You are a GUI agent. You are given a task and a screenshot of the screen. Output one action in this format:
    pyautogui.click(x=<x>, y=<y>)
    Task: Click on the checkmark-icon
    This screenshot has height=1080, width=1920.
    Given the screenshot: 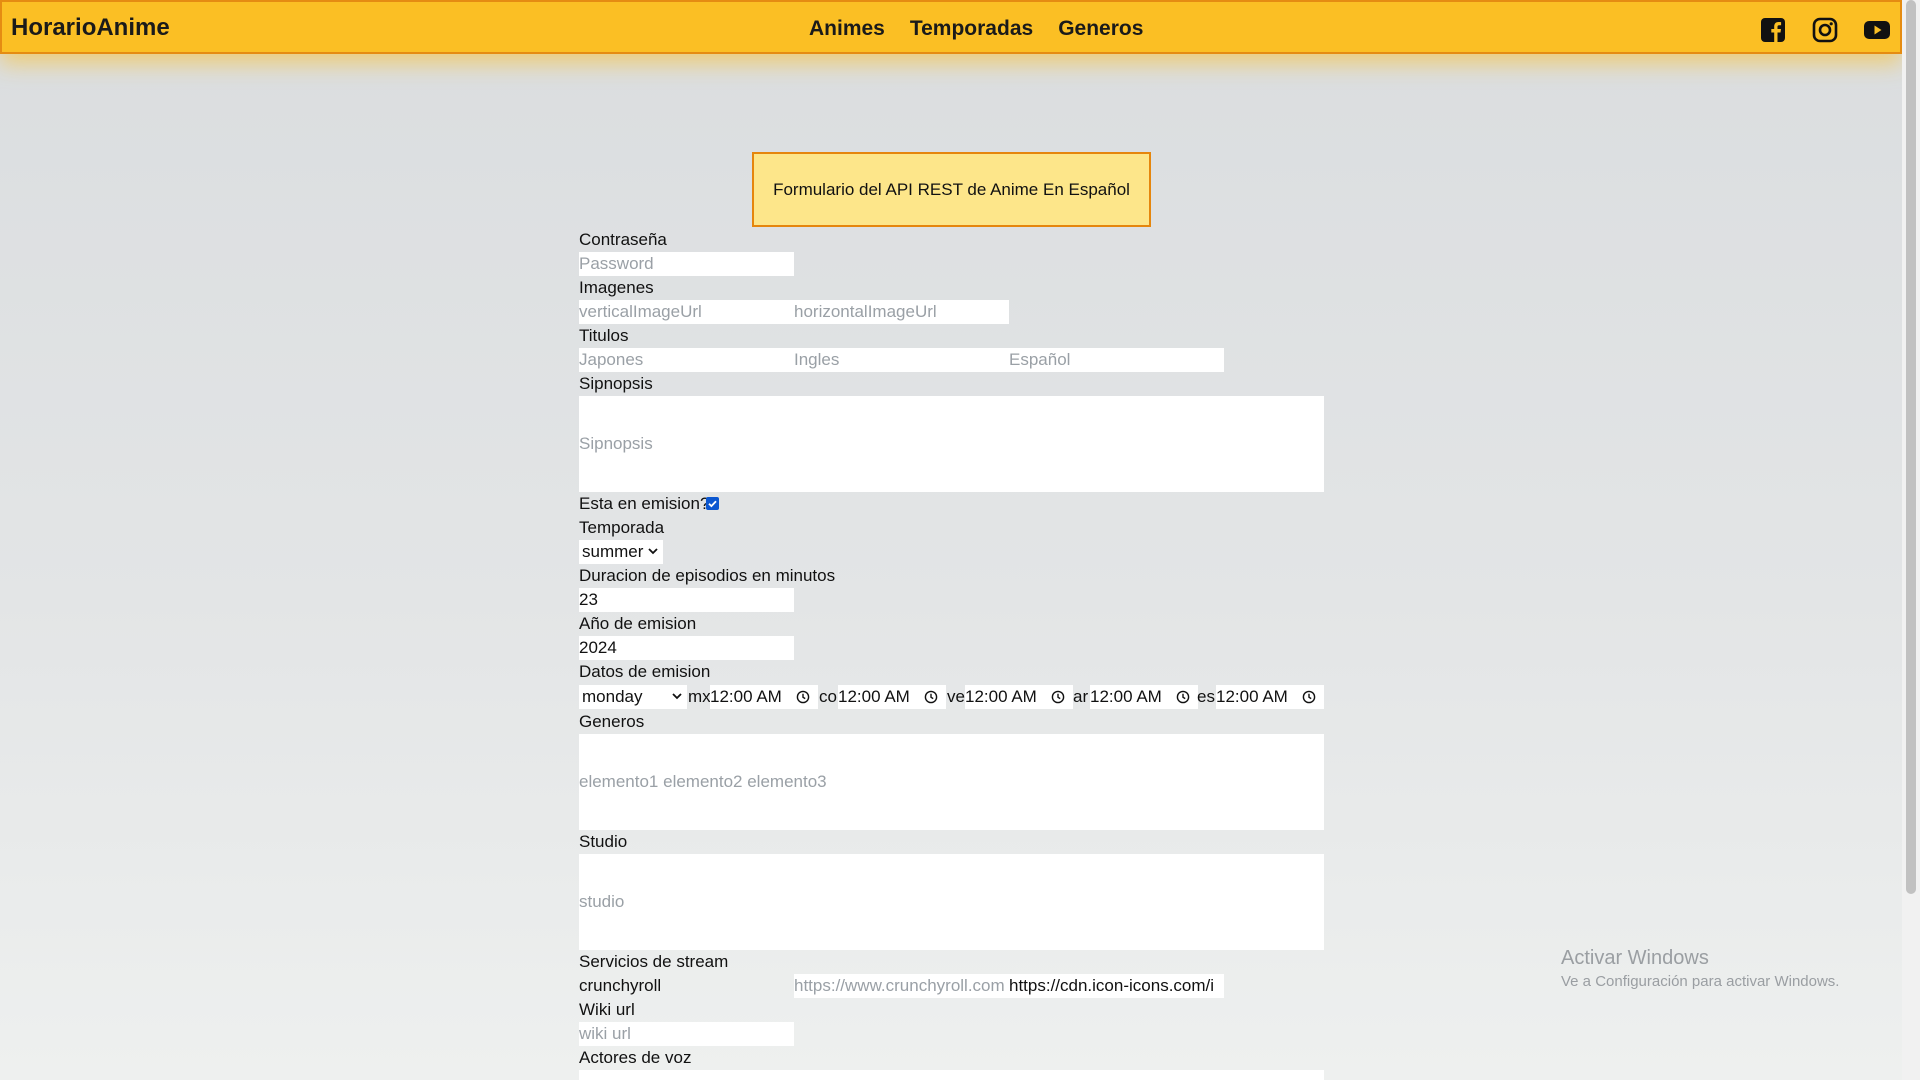 What is the action you would take?
    pyautogui.click(x=712, y=504)
    